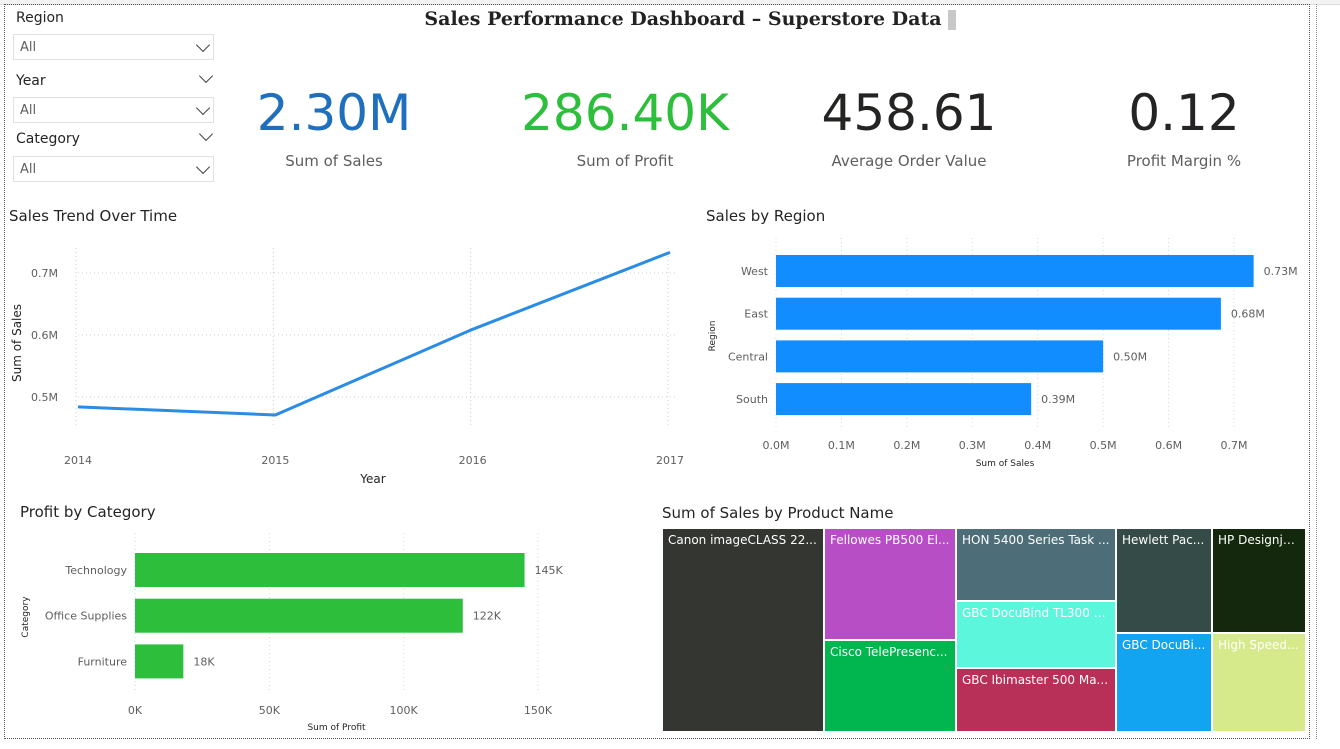 The width and height of the screenshot is (1340, 749). Describe the element at coordinates (103, 661) in the screenshot. I see `category-label: Furniture` at that location.